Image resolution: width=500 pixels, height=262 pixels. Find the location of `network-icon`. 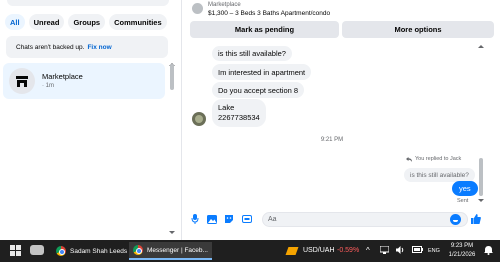

network-icon is located at coordinates (384, 250).